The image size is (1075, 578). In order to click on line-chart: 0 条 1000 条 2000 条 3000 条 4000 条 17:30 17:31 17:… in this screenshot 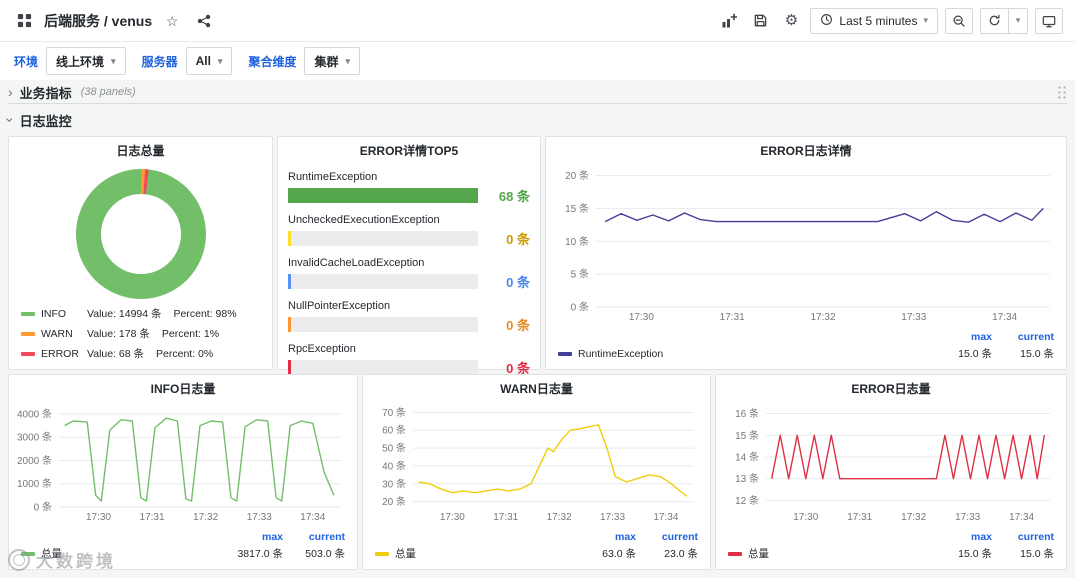, I will do `click(182, 462)`.